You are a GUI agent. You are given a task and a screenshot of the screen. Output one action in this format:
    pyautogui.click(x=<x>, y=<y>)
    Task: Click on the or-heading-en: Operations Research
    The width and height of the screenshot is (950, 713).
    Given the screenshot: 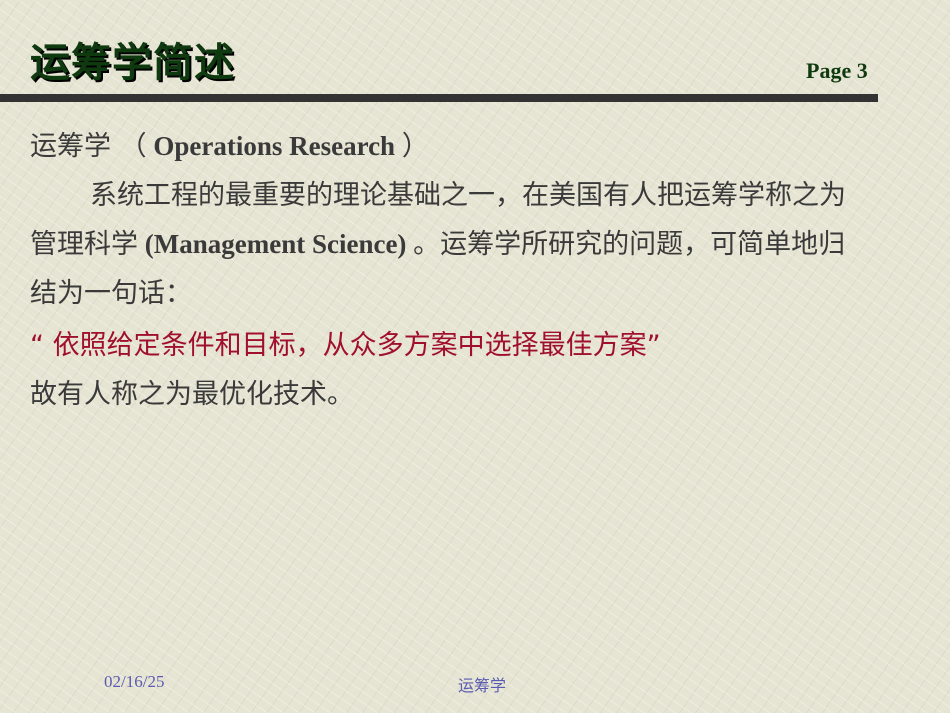 What is the action you would take?
    pyautogui.click(x=274, y=146)
    